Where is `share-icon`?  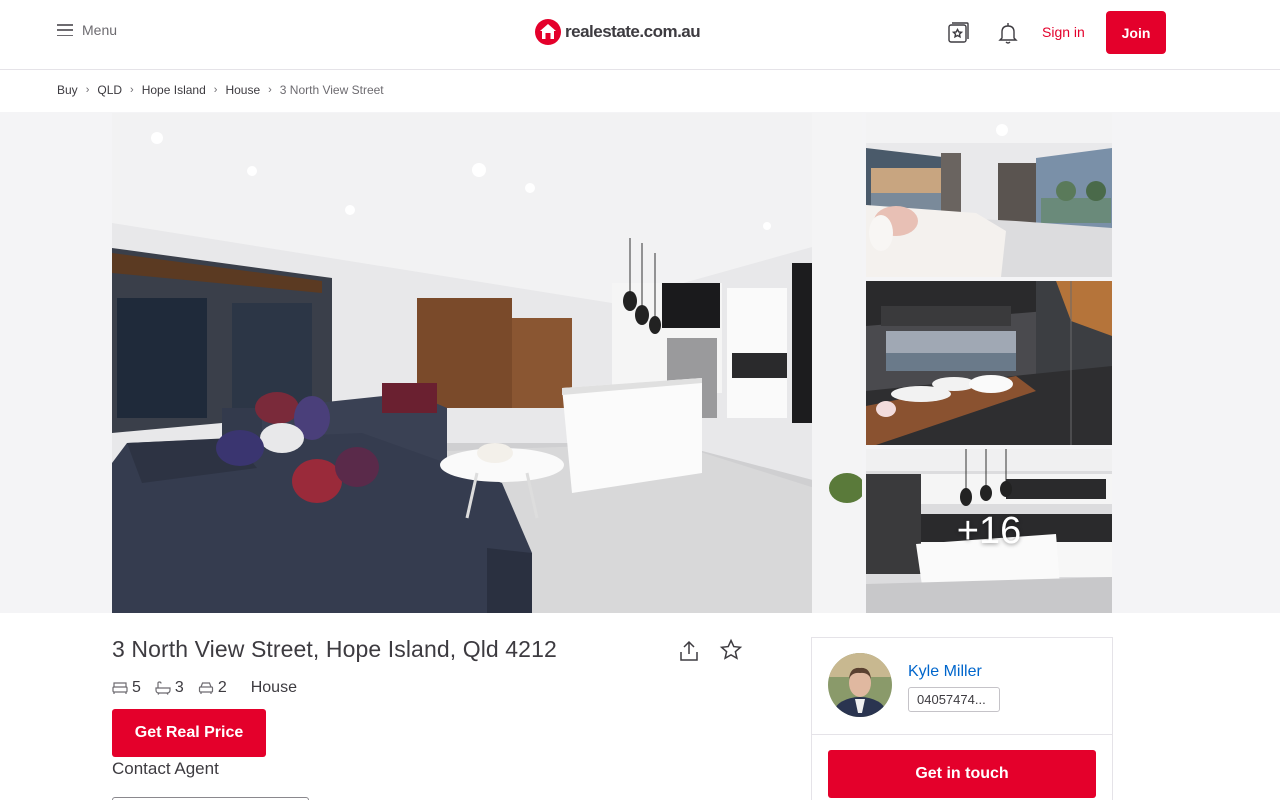 share-icon is located at coordinates (689, 651).